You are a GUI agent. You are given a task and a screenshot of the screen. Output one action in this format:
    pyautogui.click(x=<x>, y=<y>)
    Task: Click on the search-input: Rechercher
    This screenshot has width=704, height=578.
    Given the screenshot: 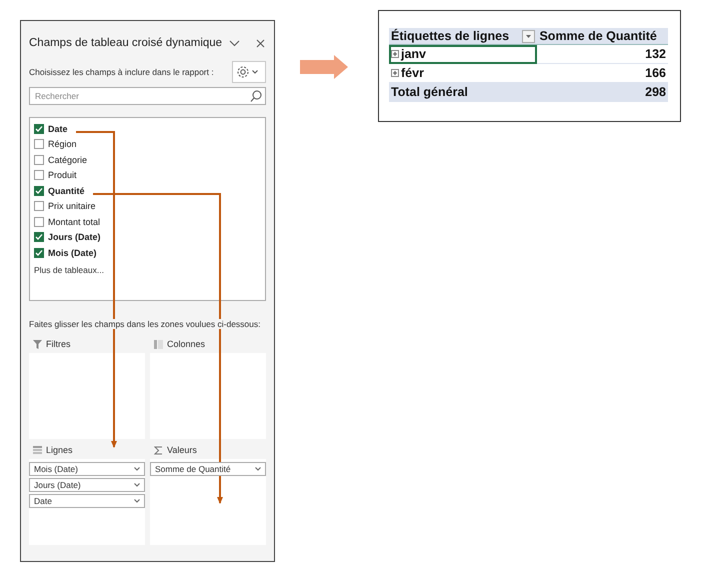 What is the action you would take?
    pyautogui.click(x=141, y=96)
    